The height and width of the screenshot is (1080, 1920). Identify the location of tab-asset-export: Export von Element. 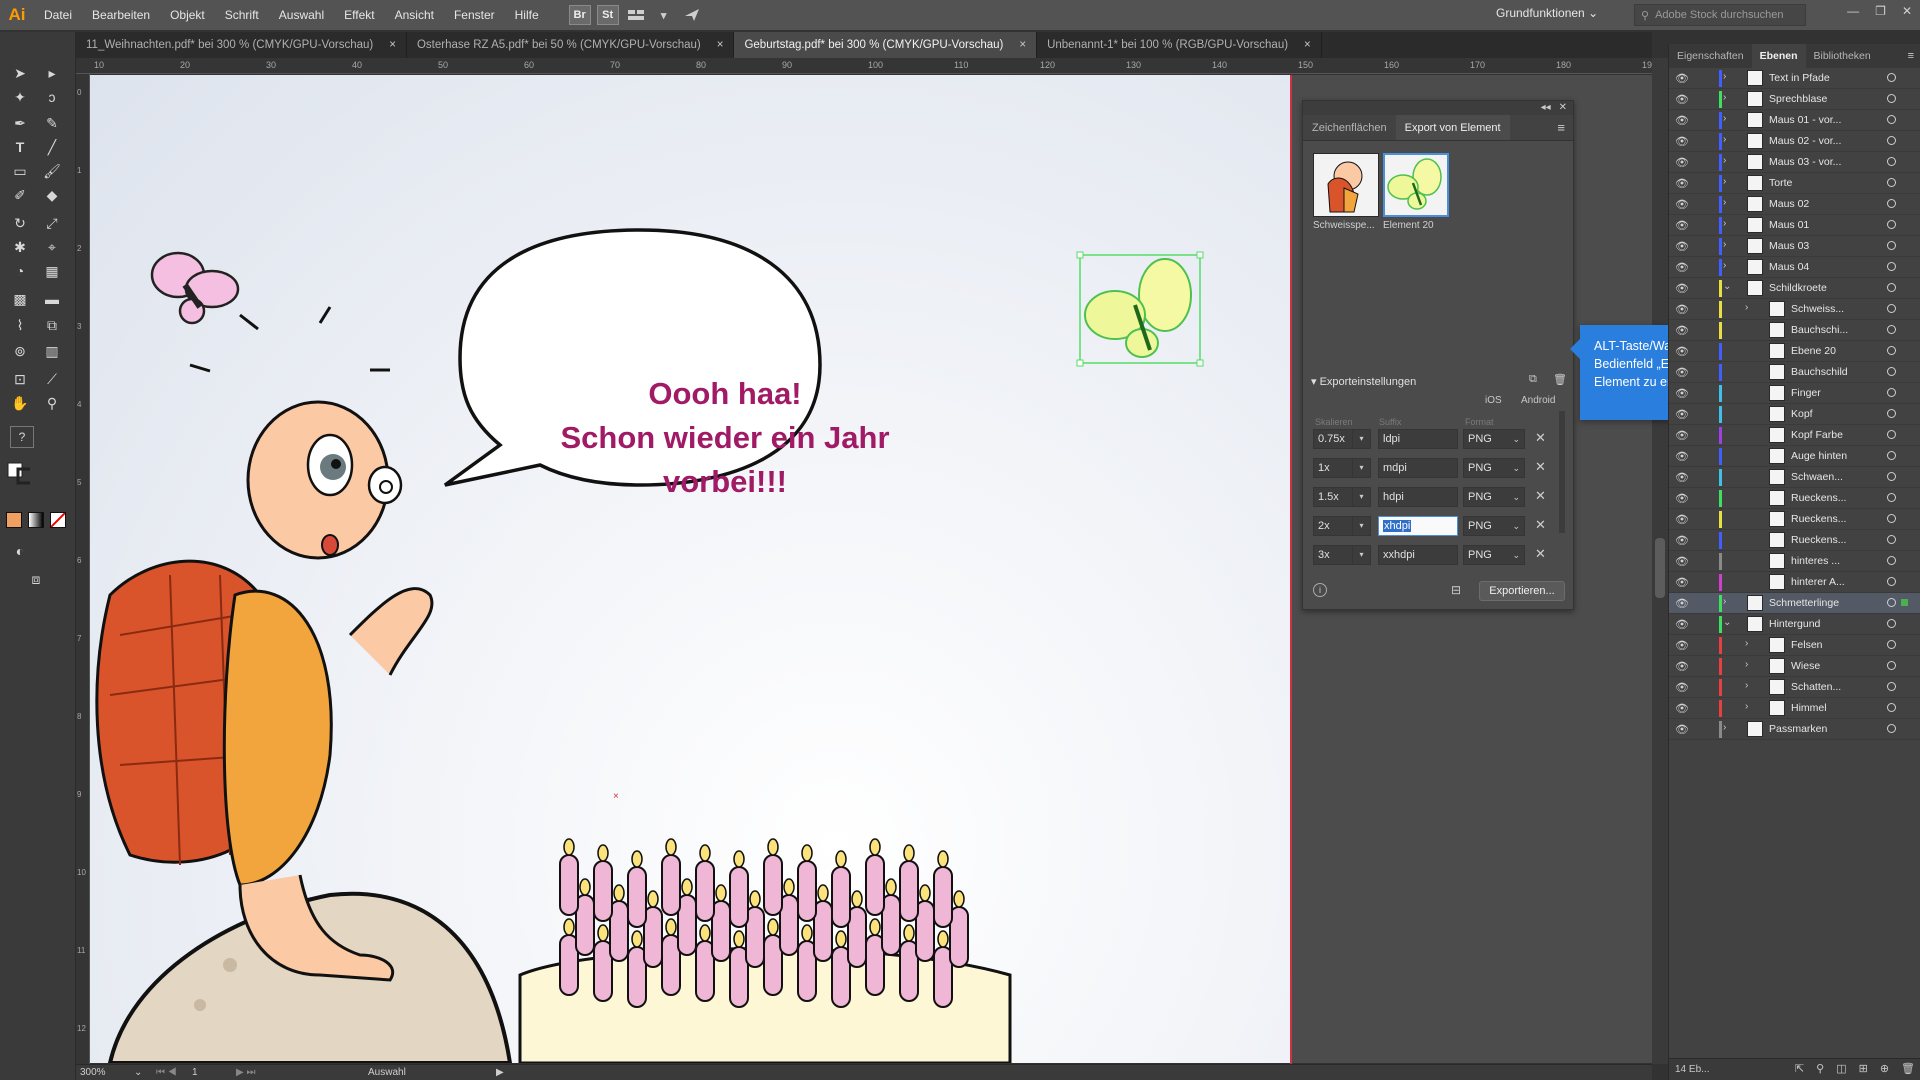
(1452, 127).